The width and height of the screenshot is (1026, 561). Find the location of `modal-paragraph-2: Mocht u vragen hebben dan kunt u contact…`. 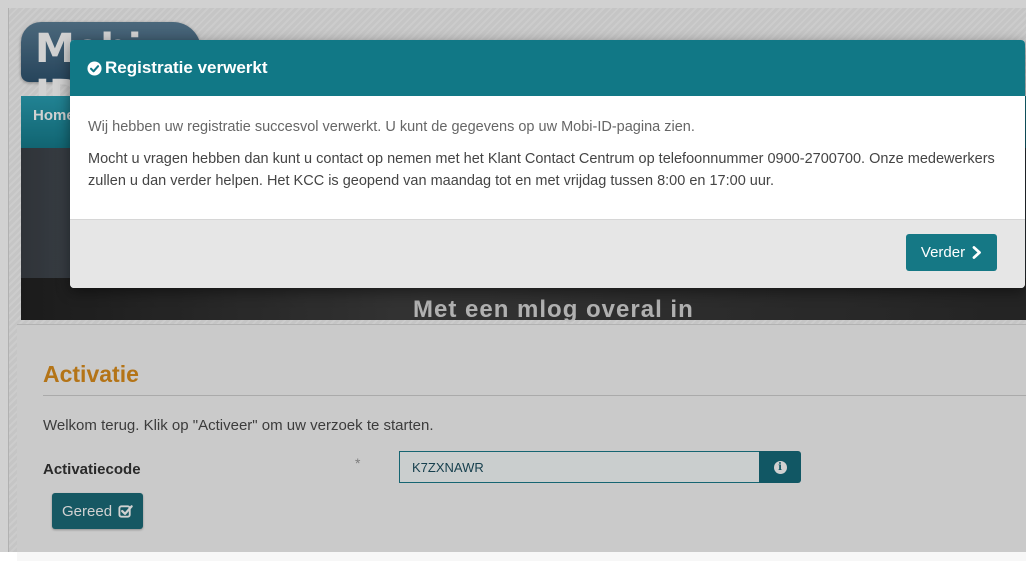

modal-paragraph-2: Mocht u vragen hebben dan kunt u contact… is located at coordinates (541, 170).